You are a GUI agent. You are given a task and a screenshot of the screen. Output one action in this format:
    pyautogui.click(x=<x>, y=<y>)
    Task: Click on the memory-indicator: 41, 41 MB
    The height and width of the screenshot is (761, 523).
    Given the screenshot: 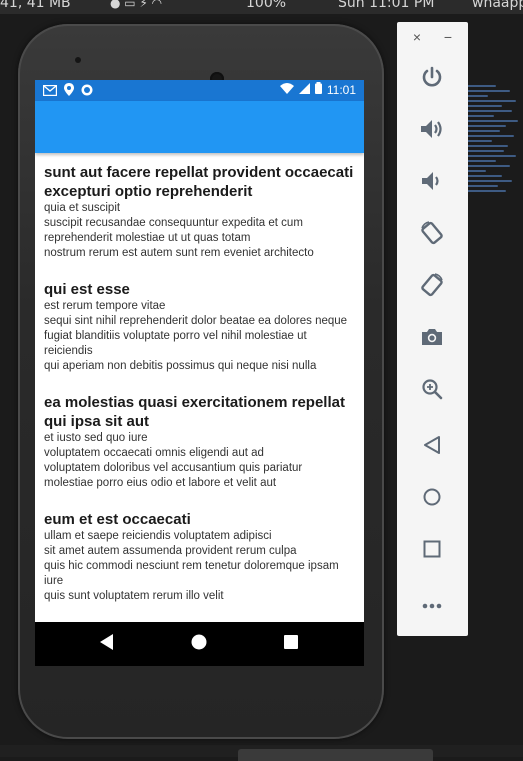 What is the action you would take?
    pyautogui.click(x=35, y=5)
    